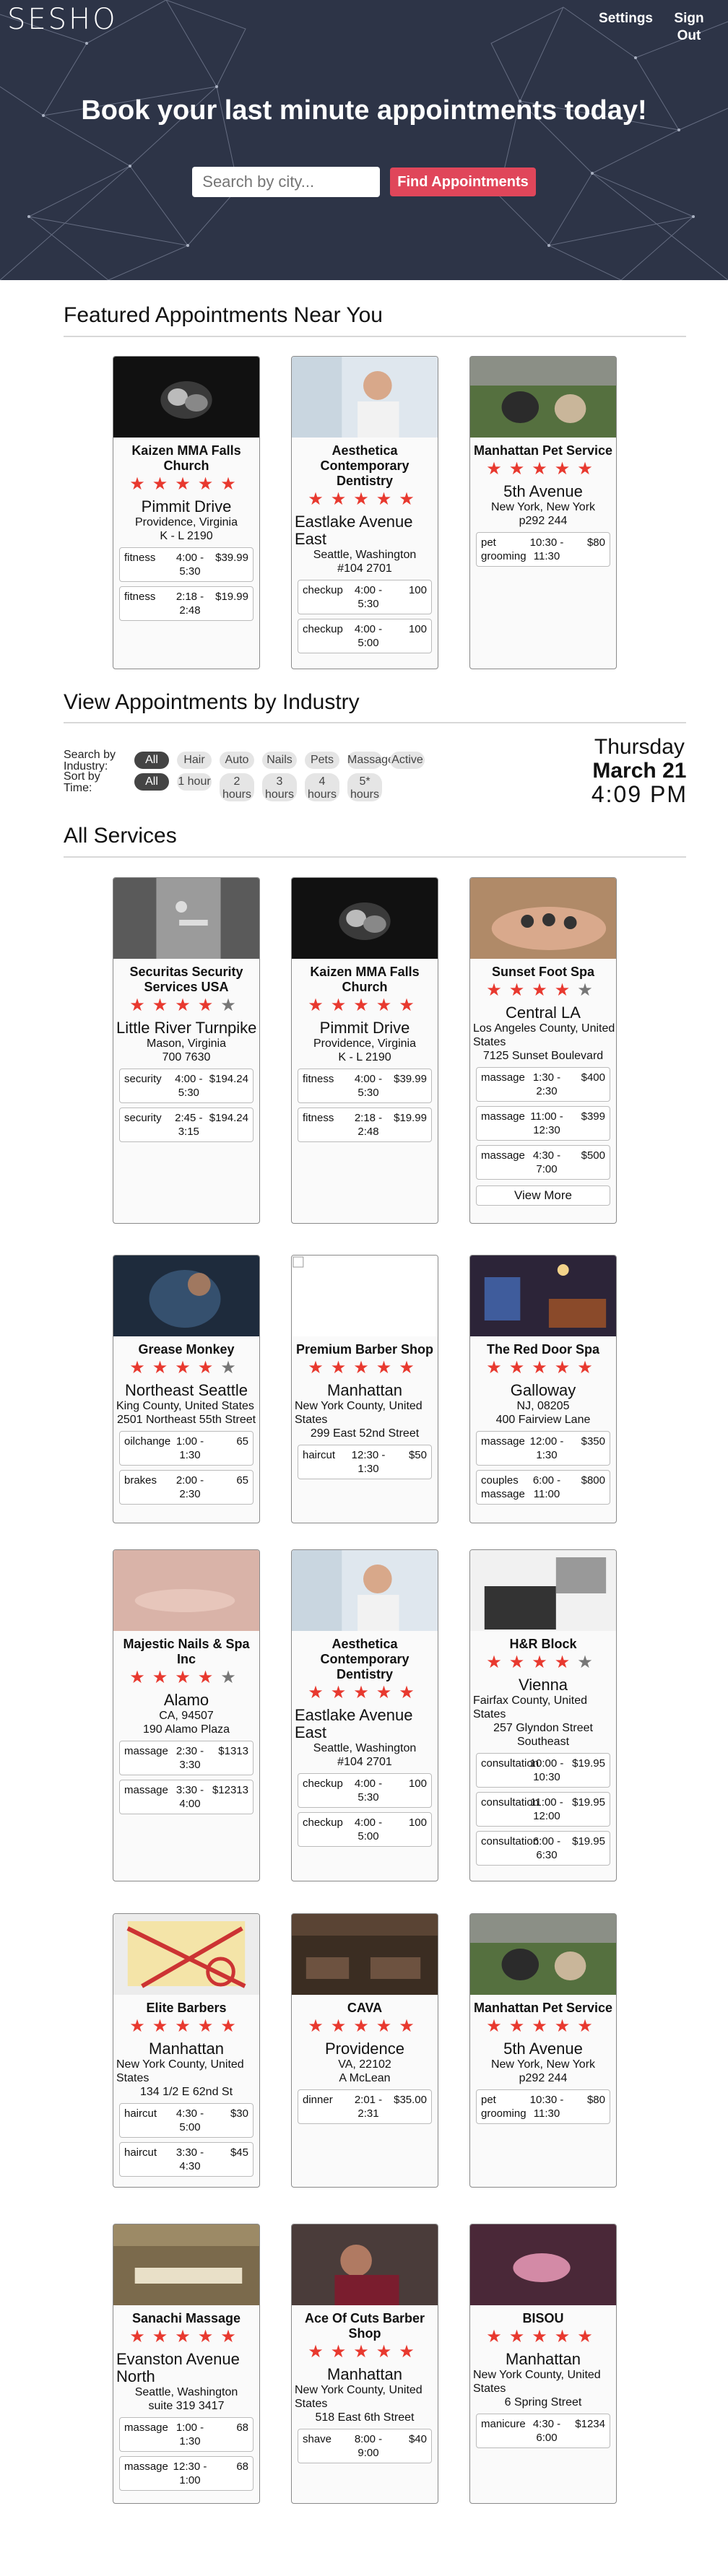  What do you see at coordinates (186, 2434) in the screenshot?
I see `service-slot: massage 1:00 - 1:30 68` at bounding box center [186, 2434].